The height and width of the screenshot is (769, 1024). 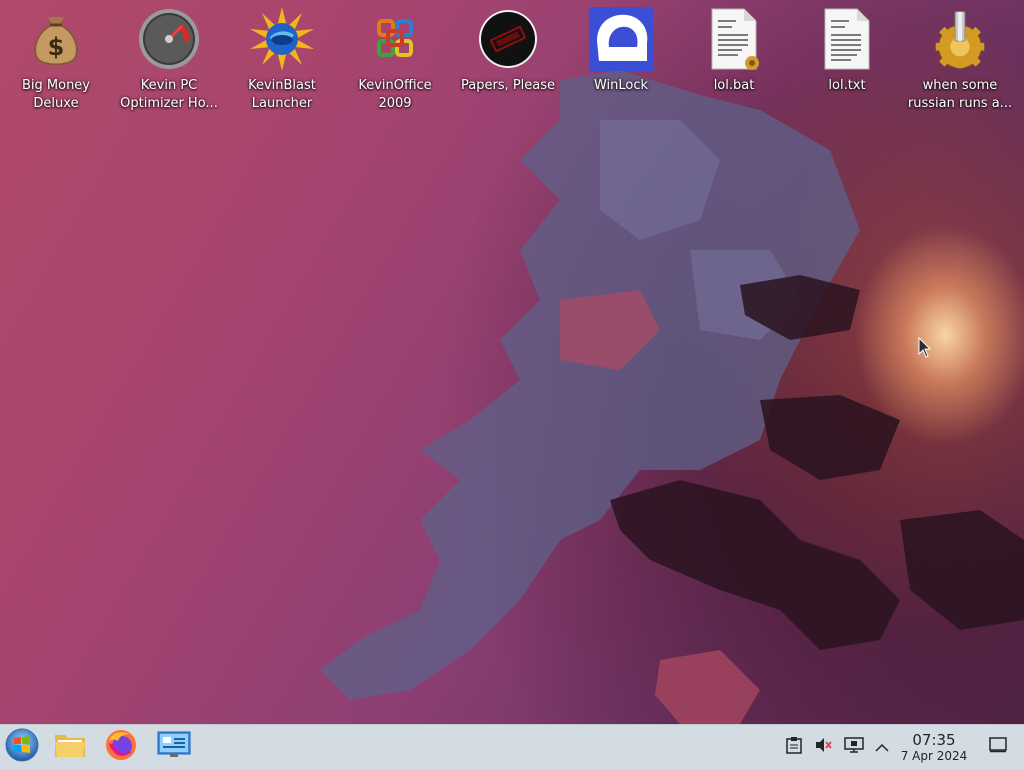 I want to click on clock: 07:35 7 Apr 2024, so click(x=934, y=747).